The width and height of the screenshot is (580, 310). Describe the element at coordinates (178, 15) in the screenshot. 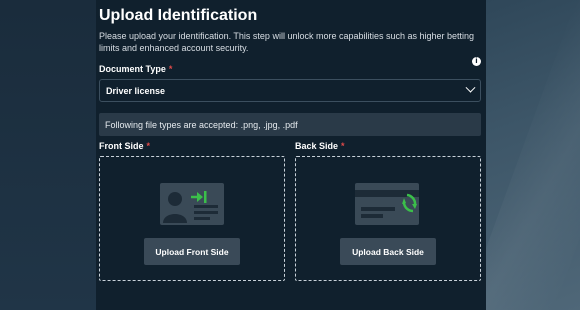

I see `modal-title: Upload Identification` at that location.